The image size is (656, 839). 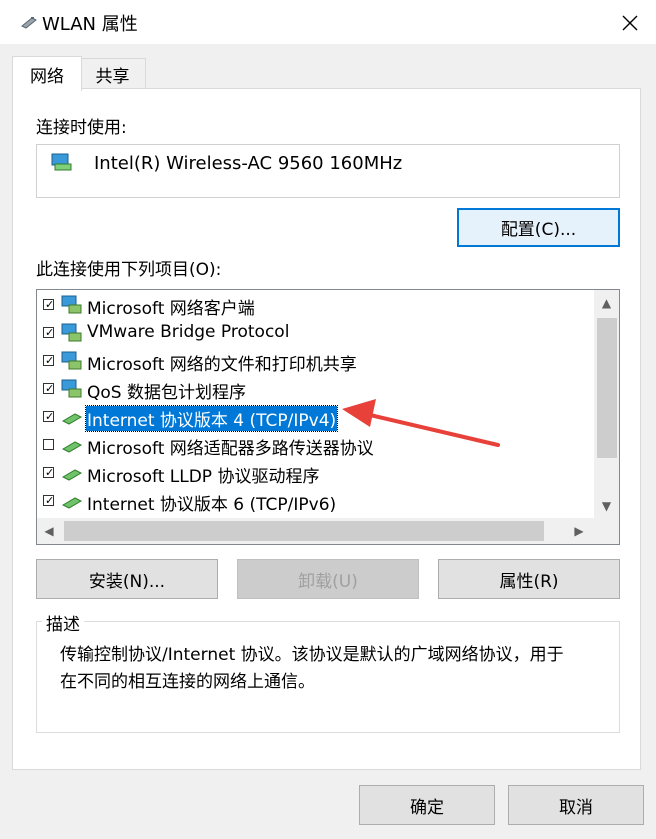 What do you see at coordinates (129, 270) in the screenshot?
I see `items-label: 此连接使用下列项目(O):` at bounding box center [129, 270].